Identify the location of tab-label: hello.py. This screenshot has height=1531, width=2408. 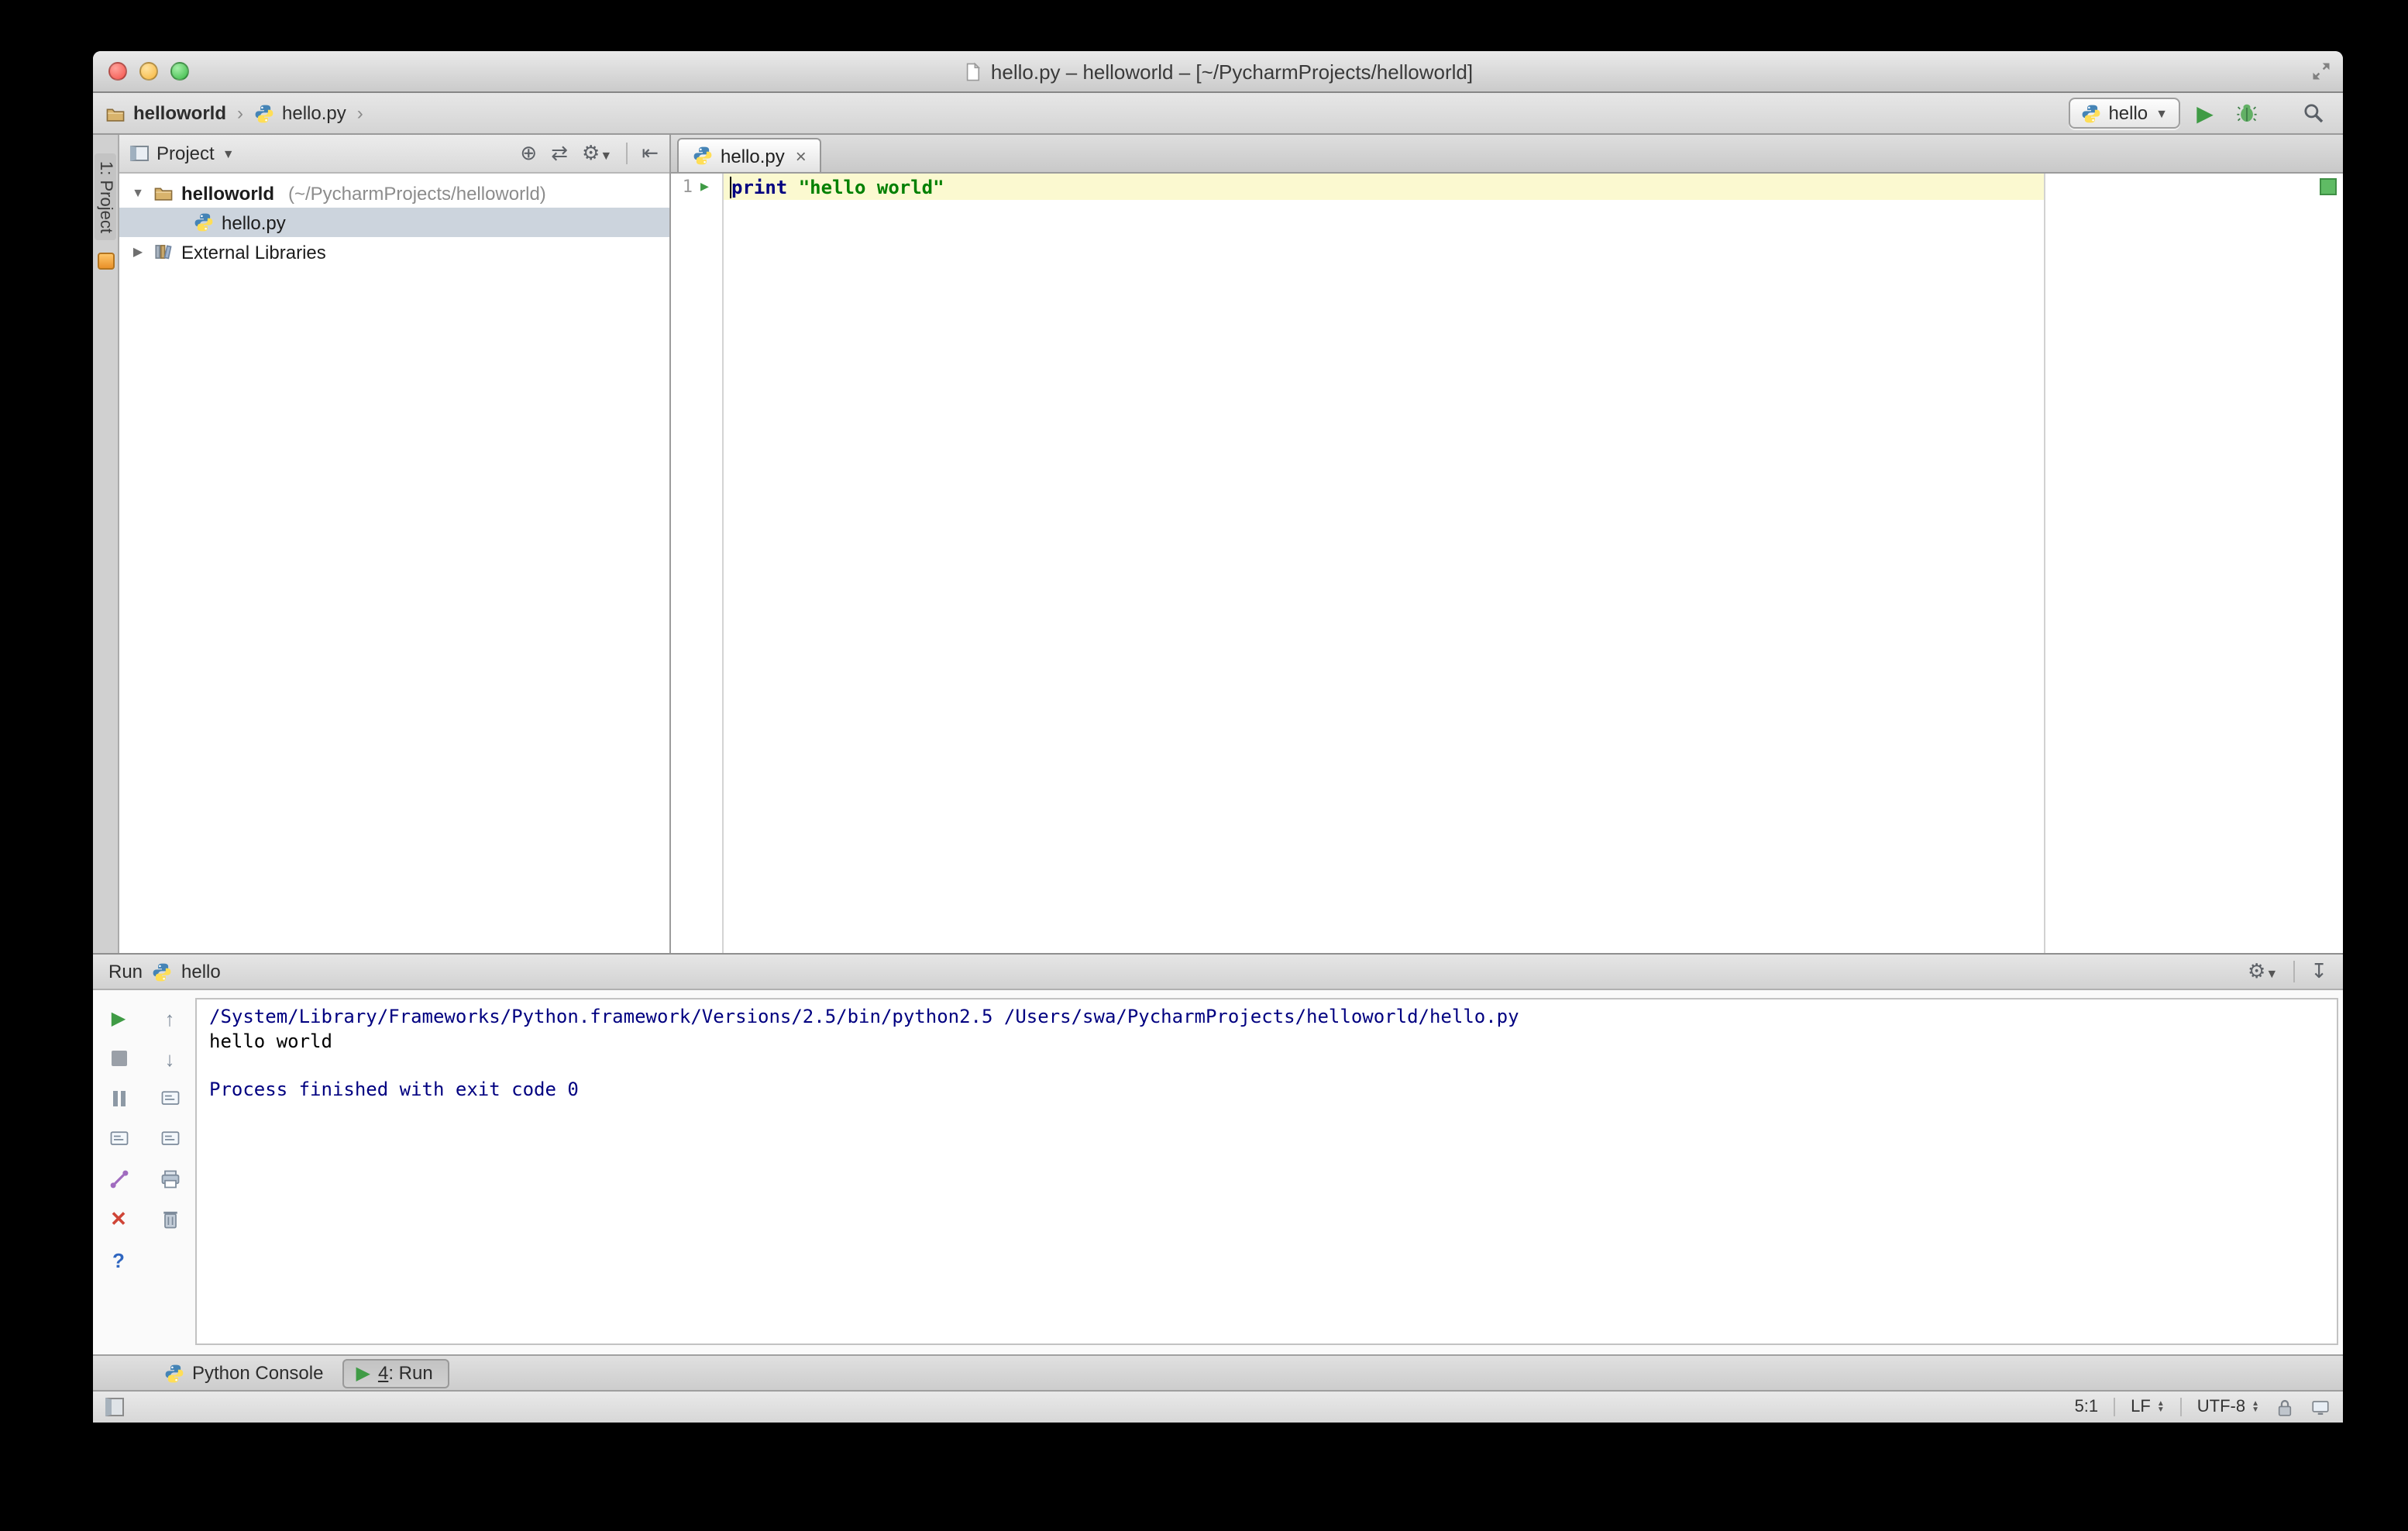
(753, 156).